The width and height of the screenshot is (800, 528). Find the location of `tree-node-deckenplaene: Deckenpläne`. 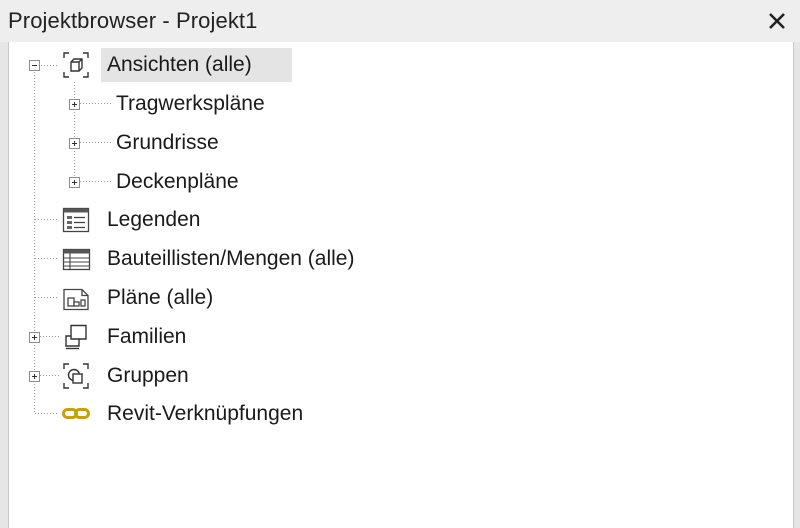

tree-node-deckenplaene: Deckenpläne is located at coordinates (169, 182).